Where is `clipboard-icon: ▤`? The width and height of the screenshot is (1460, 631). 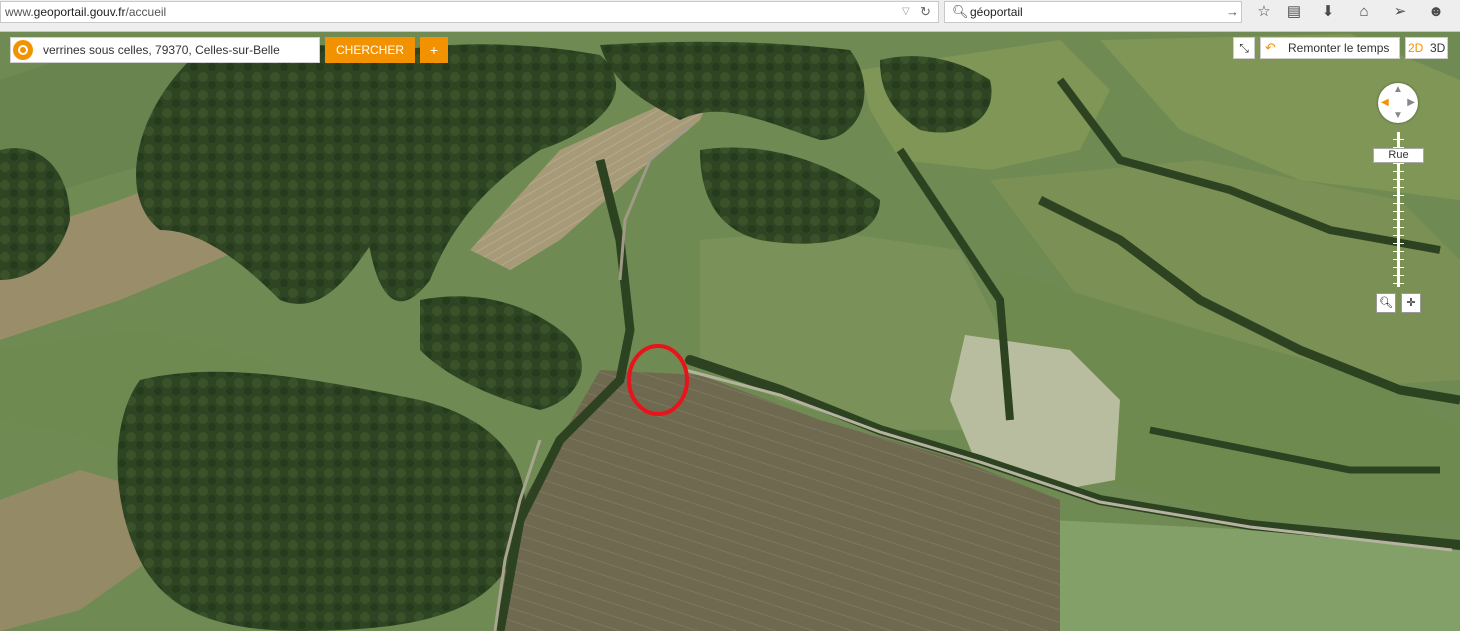 clipboard-icon: ▤ is located at coordinates (1294, 12).